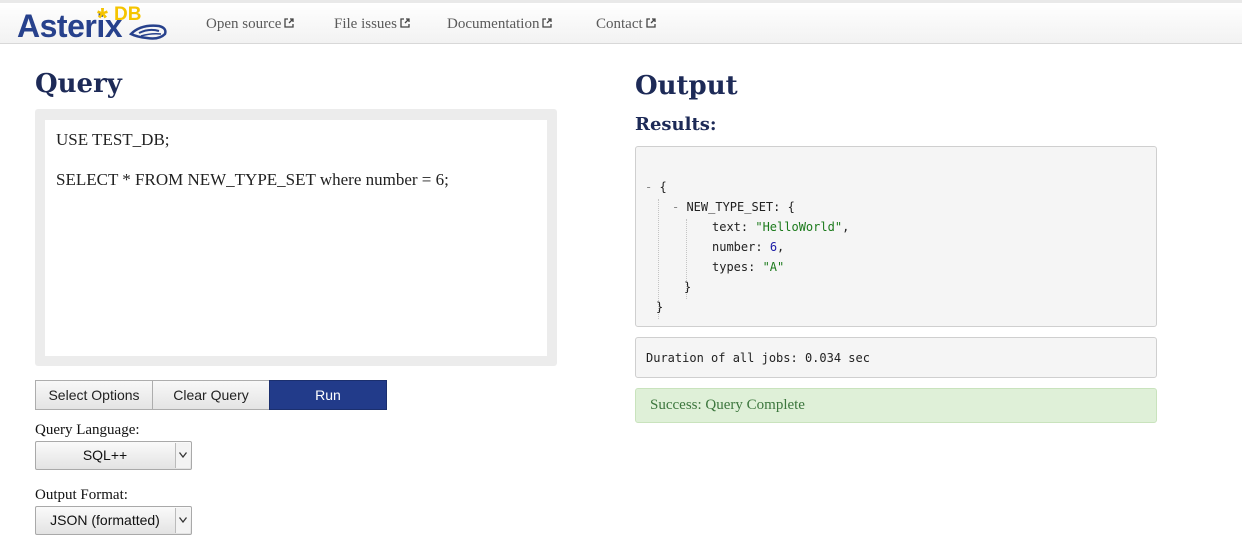  What do you see at coordinates (686, 86) in the screenshot?
I see `output-heading: Output` at bounding box center [686, 86].